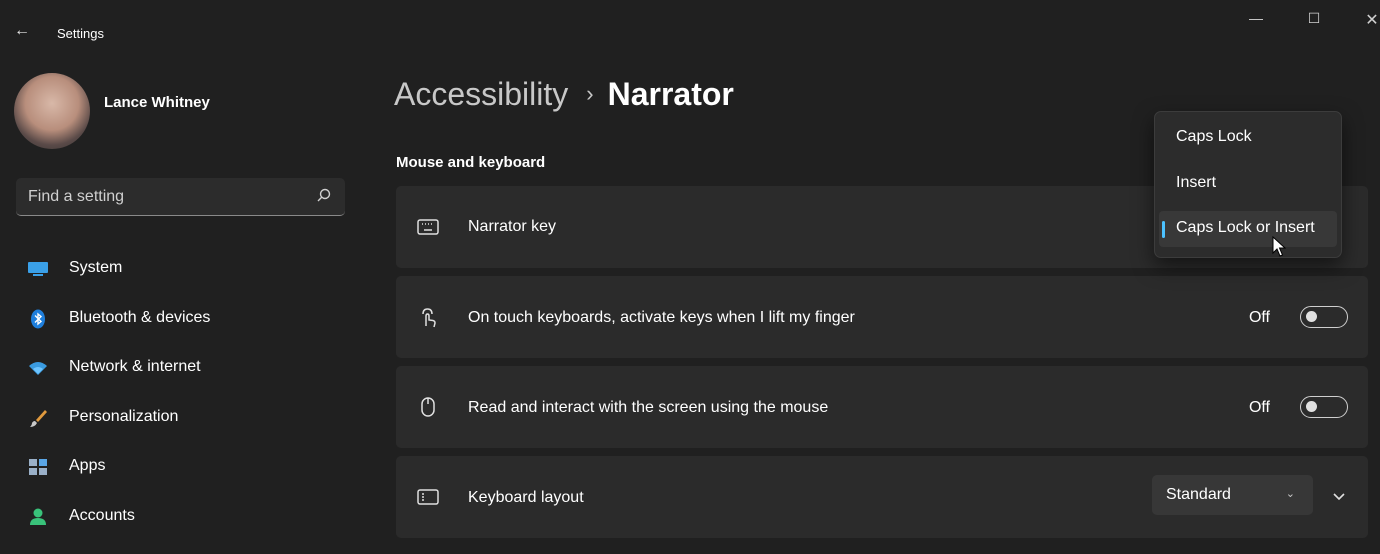 This screenshot has width=1380, height=554. Describe the element at coordinates (186, 468) in the screenshot. I see `sidebar-item-apps: Apps` at that location.